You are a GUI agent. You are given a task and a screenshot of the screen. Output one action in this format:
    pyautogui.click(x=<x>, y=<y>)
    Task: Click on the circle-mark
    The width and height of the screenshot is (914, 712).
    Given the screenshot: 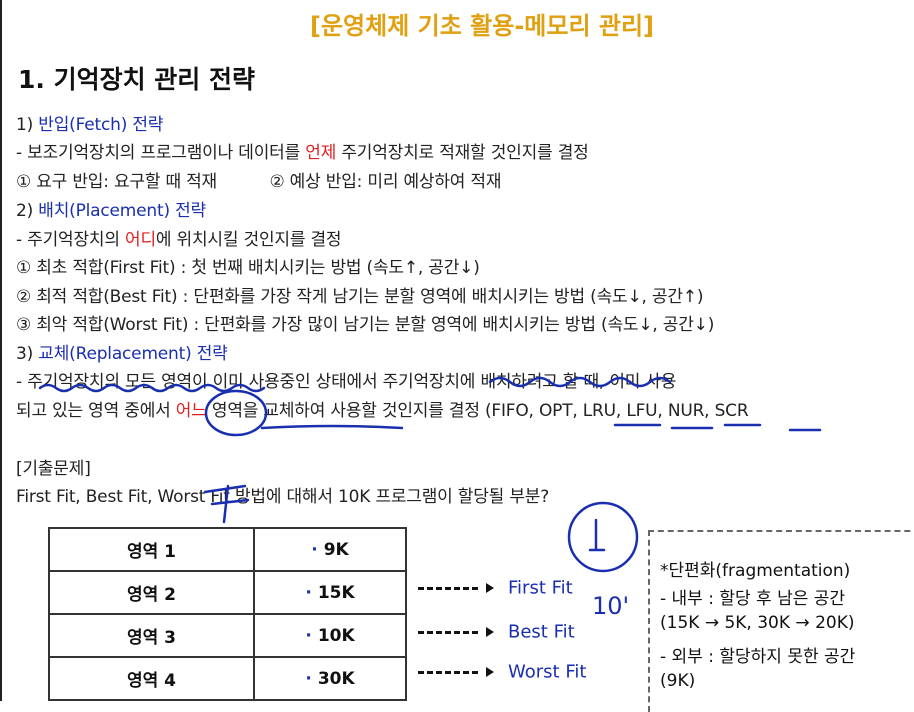 What is the action you would take?
    pyautogui.click(x=236, y=413)
    